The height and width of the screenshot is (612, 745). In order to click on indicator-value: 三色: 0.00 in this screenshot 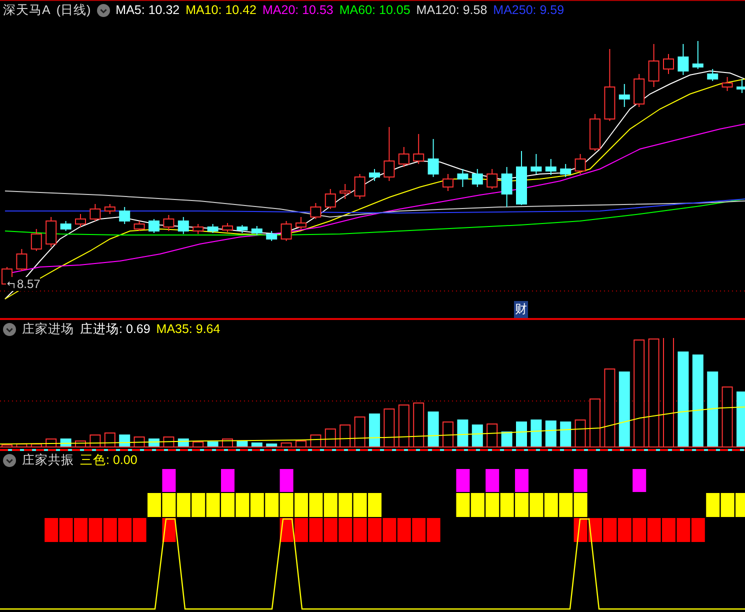, I will do `click(109, 460)`.